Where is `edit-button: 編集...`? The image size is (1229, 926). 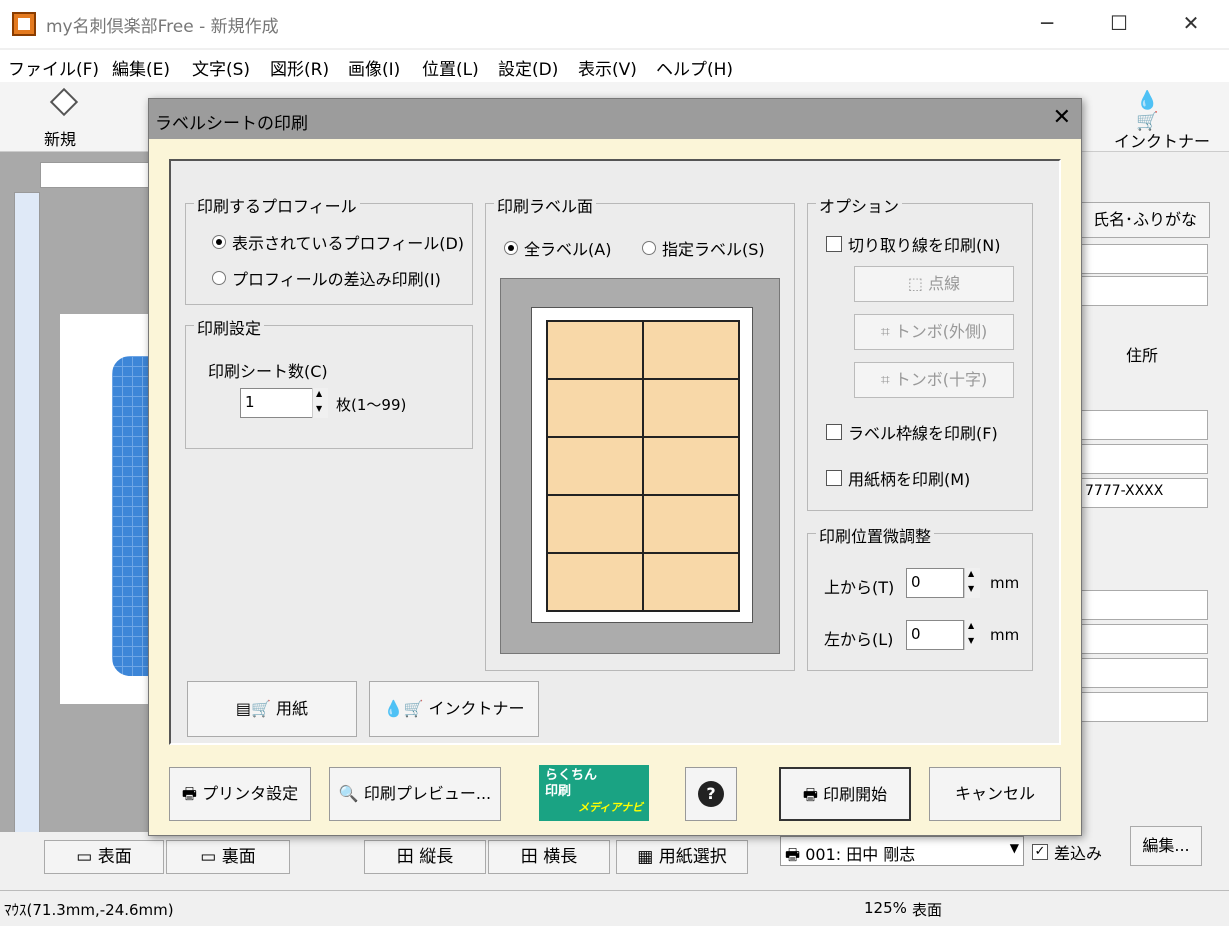 edit-button: 編集... is located at coordinates (1166, 846).